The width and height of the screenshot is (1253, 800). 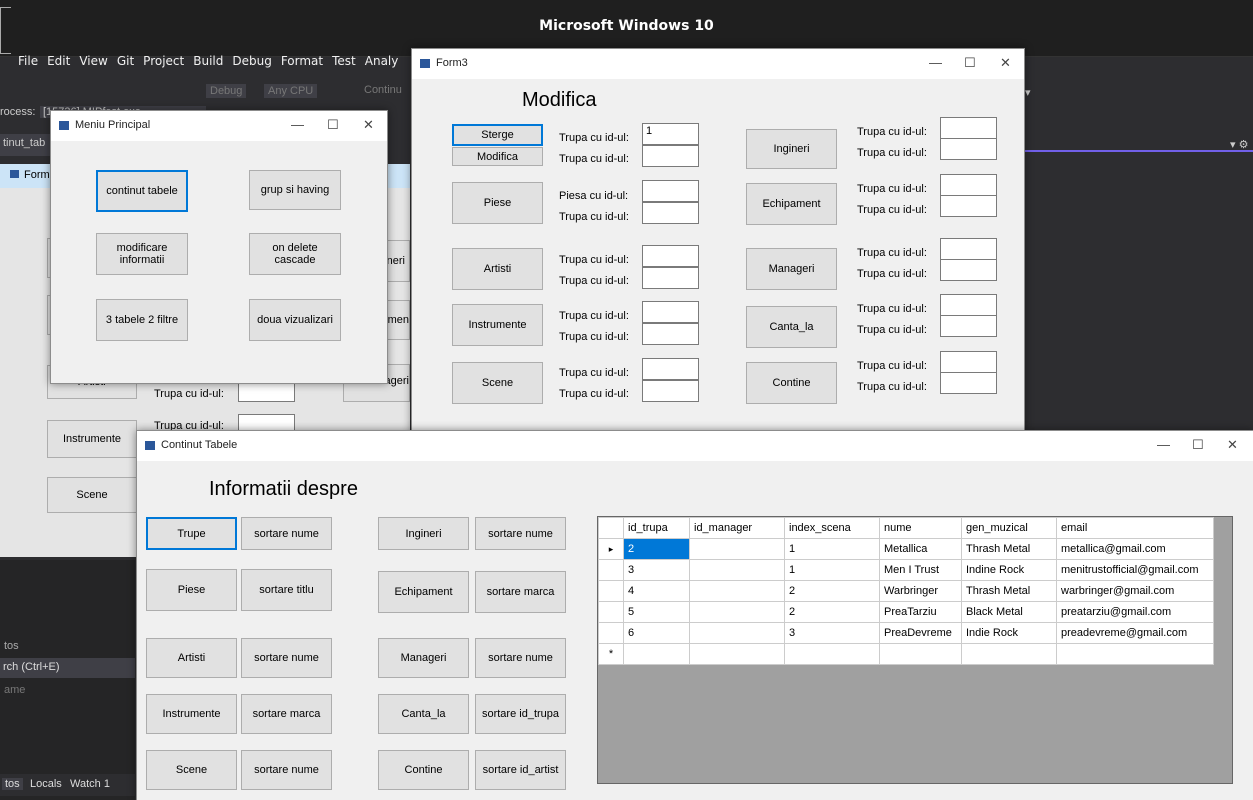 I want to click on form3-artisti-button: Artisti, so click(x=497, y=269).